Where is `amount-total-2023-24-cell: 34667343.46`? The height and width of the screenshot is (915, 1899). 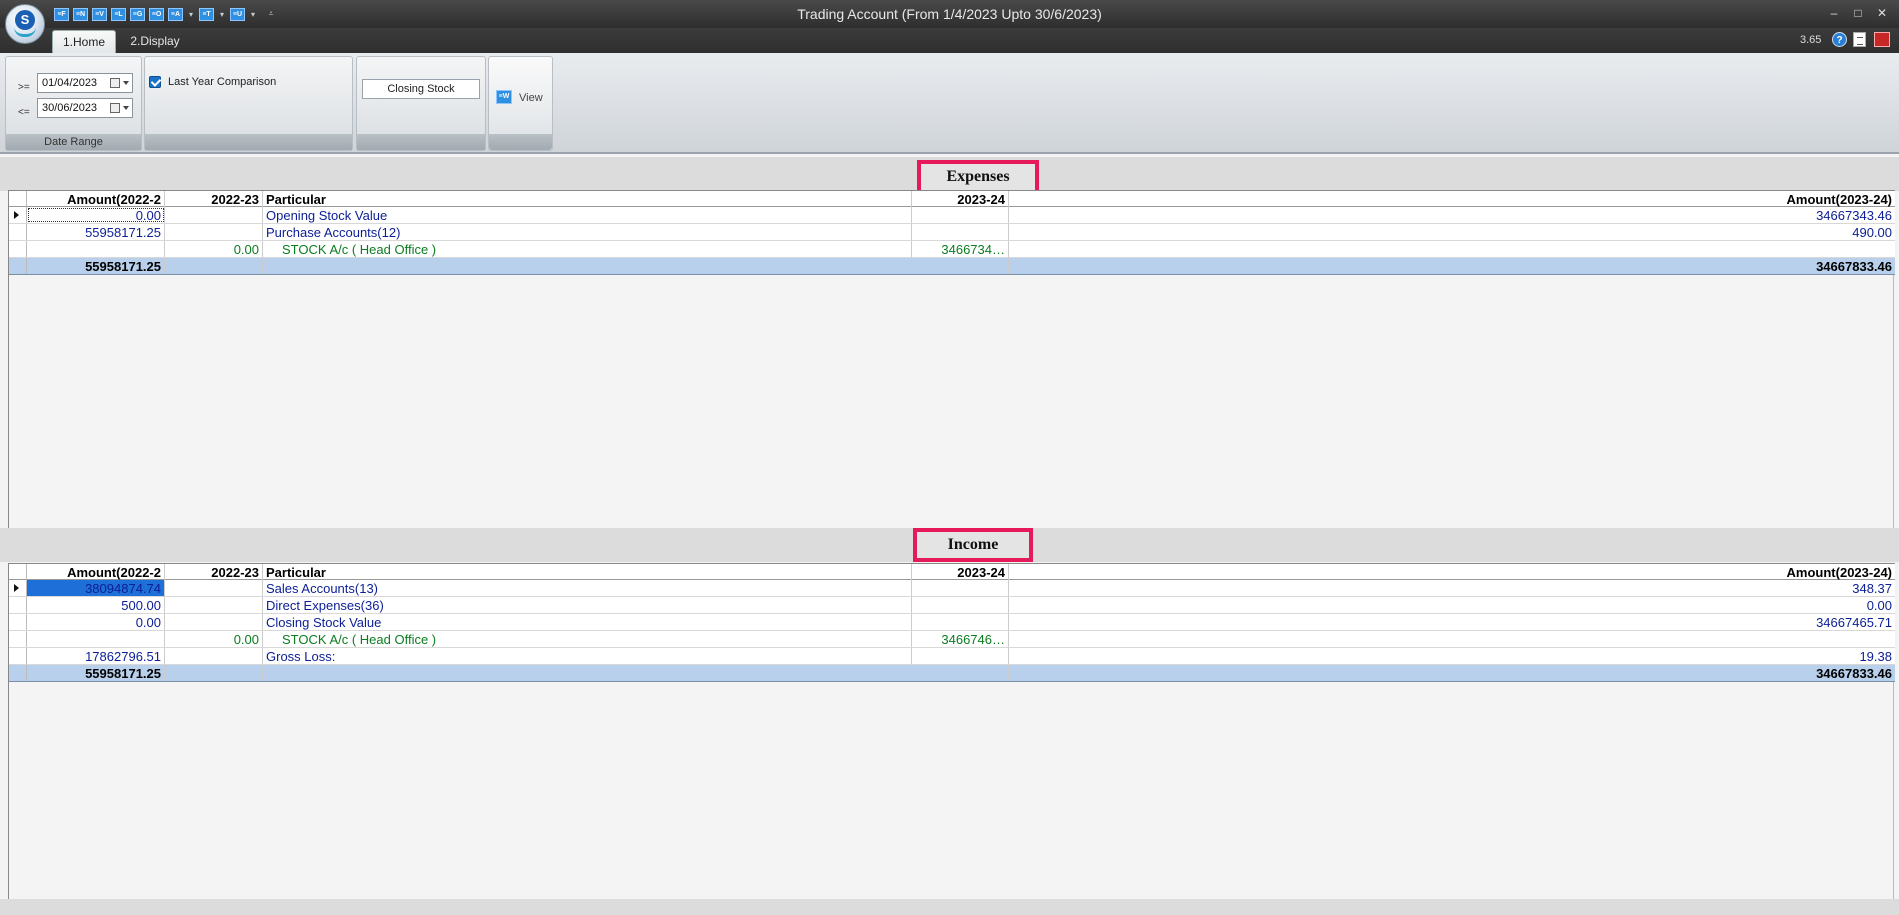
amount-total-2023-24-cell: 34667343.46 is located at coordinates (1452, 215).